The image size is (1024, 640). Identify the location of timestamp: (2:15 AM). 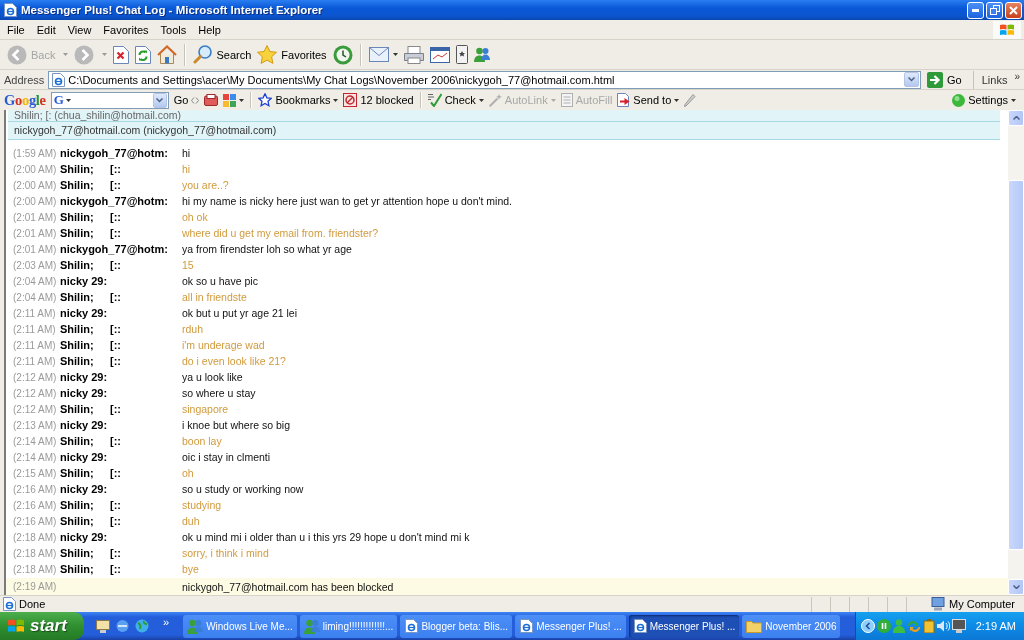
(35, 473).